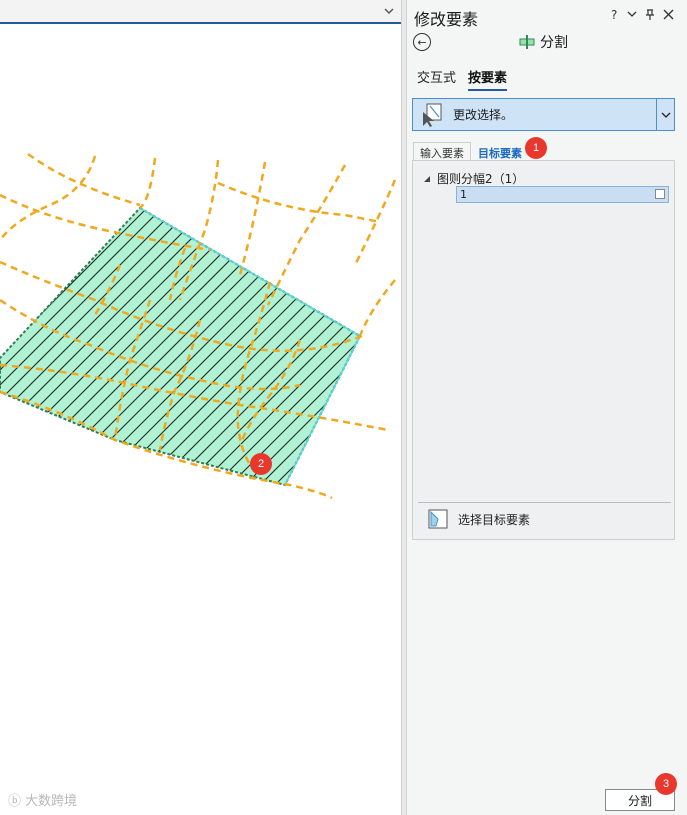  What do you see at coordinates (527, 42) in the screenshot?
I see `split-tool-icon` at bounding box center [527, 42].